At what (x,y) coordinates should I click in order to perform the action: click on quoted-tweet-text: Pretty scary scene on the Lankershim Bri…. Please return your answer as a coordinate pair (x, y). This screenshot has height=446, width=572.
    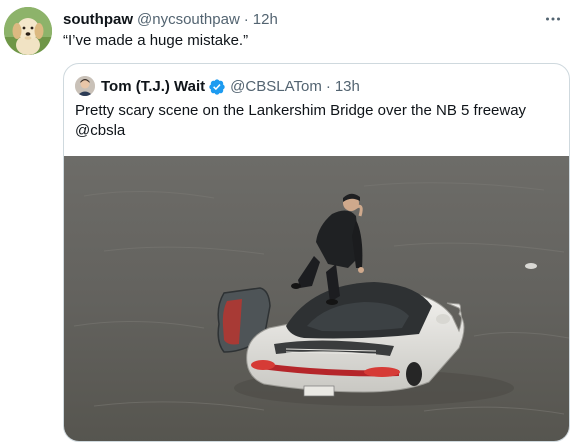
    Looking at the image, I should click on (301, 120).